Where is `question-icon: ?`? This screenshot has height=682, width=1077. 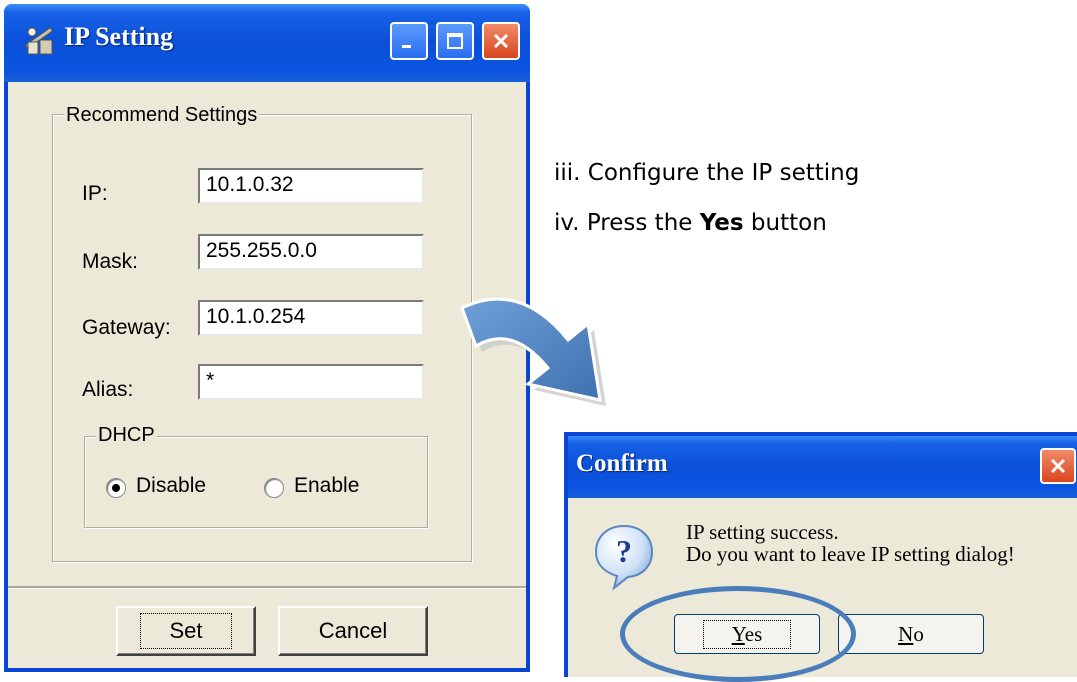 question-icon: ? is located at coordinates (624, 557).